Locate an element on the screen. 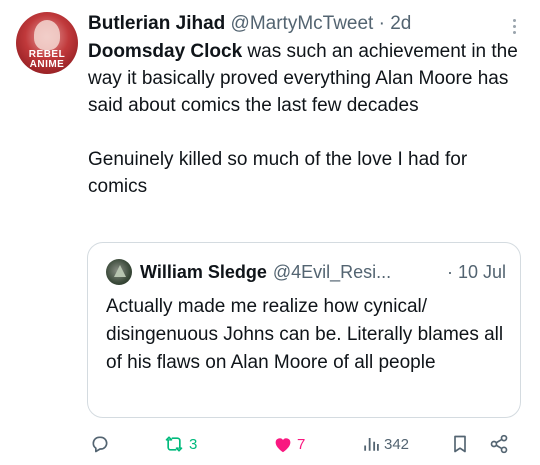 The width and height of the screenshot is (540, 465). bookmark-button is located at coordinates (460, 444).